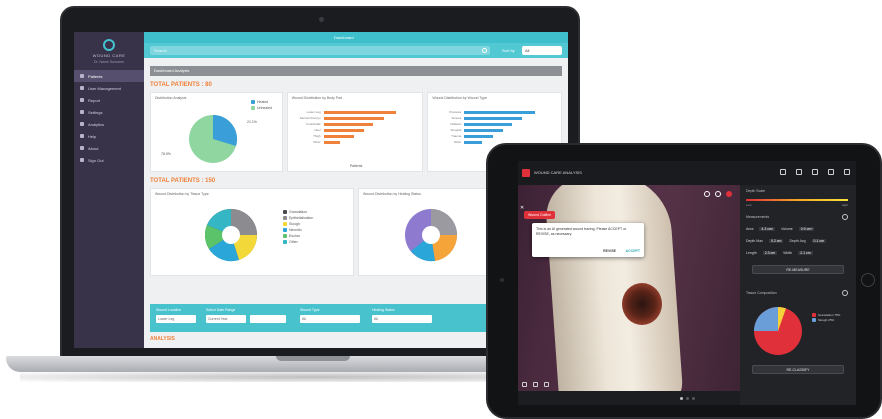 The width and height of the screenshot is (882, 419). I want to click on measure-key: Volume, so click(787, 229).